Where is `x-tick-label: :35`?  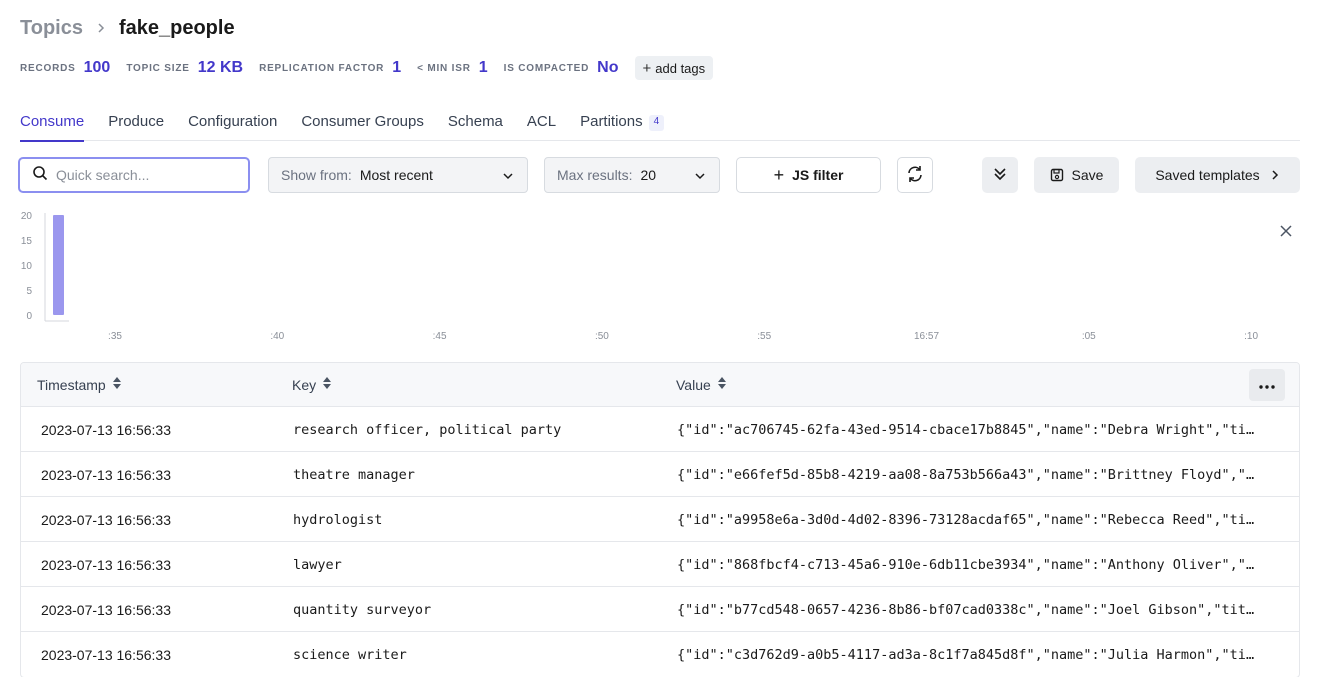 x-tick-label: :35 is located at coordinates (115, 336).